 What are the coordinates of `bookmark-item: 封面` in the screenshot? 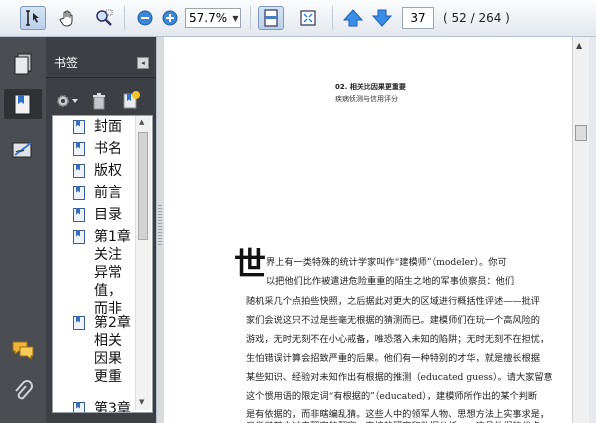 It's located at (95, 127).